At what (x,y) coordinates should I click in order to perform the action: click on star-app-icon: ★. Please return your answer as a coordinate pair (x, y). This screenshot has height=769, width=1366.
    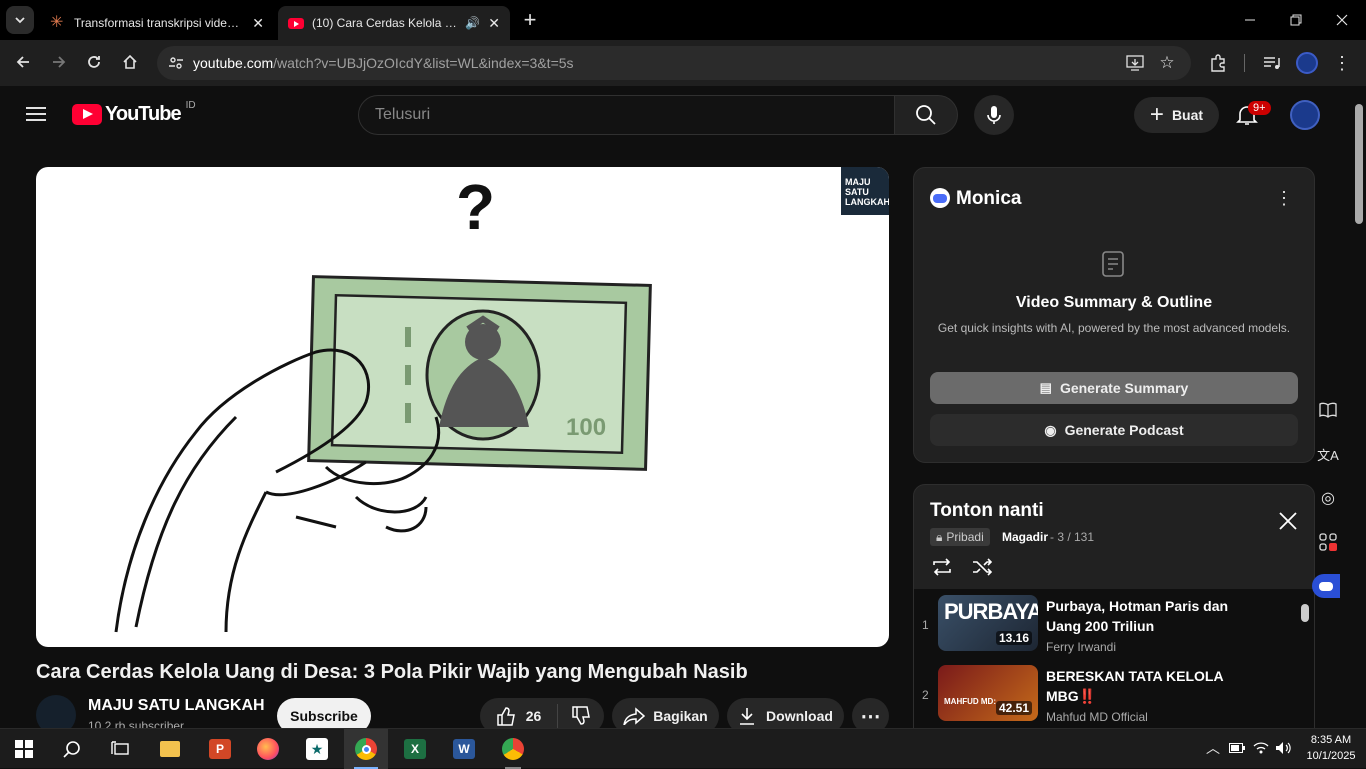
    Looking at the image, I should click on (317, 749).